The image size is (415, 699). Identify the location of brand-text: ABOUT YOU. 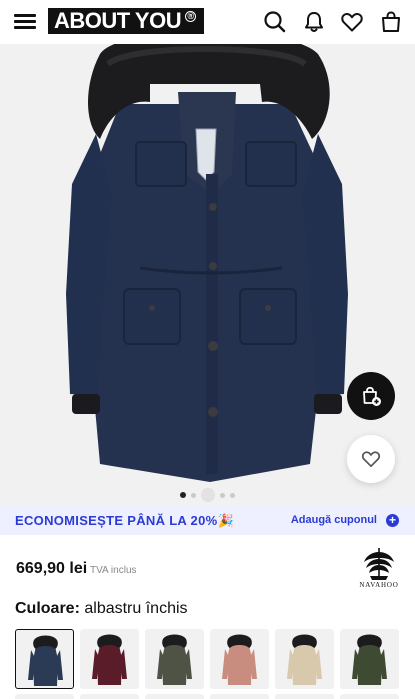
(118, 20).